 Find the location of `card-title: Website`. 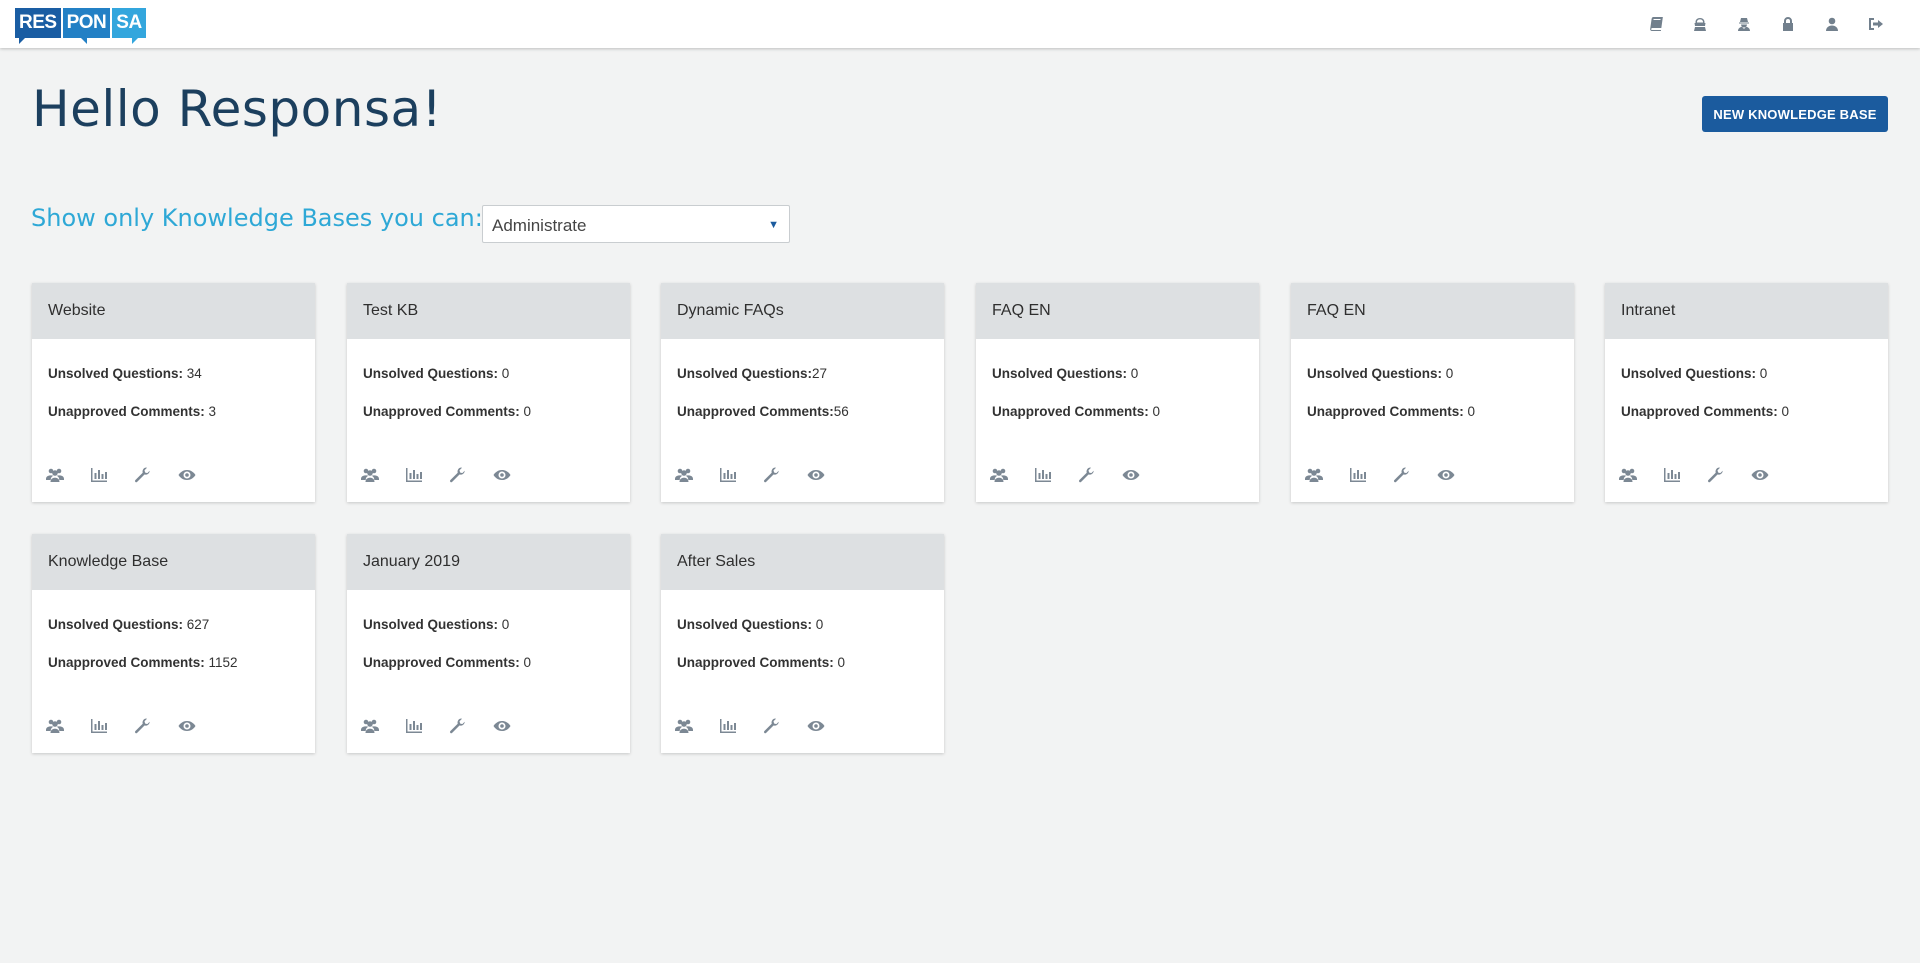

card-title: Website is located at coordinates (173, 311).